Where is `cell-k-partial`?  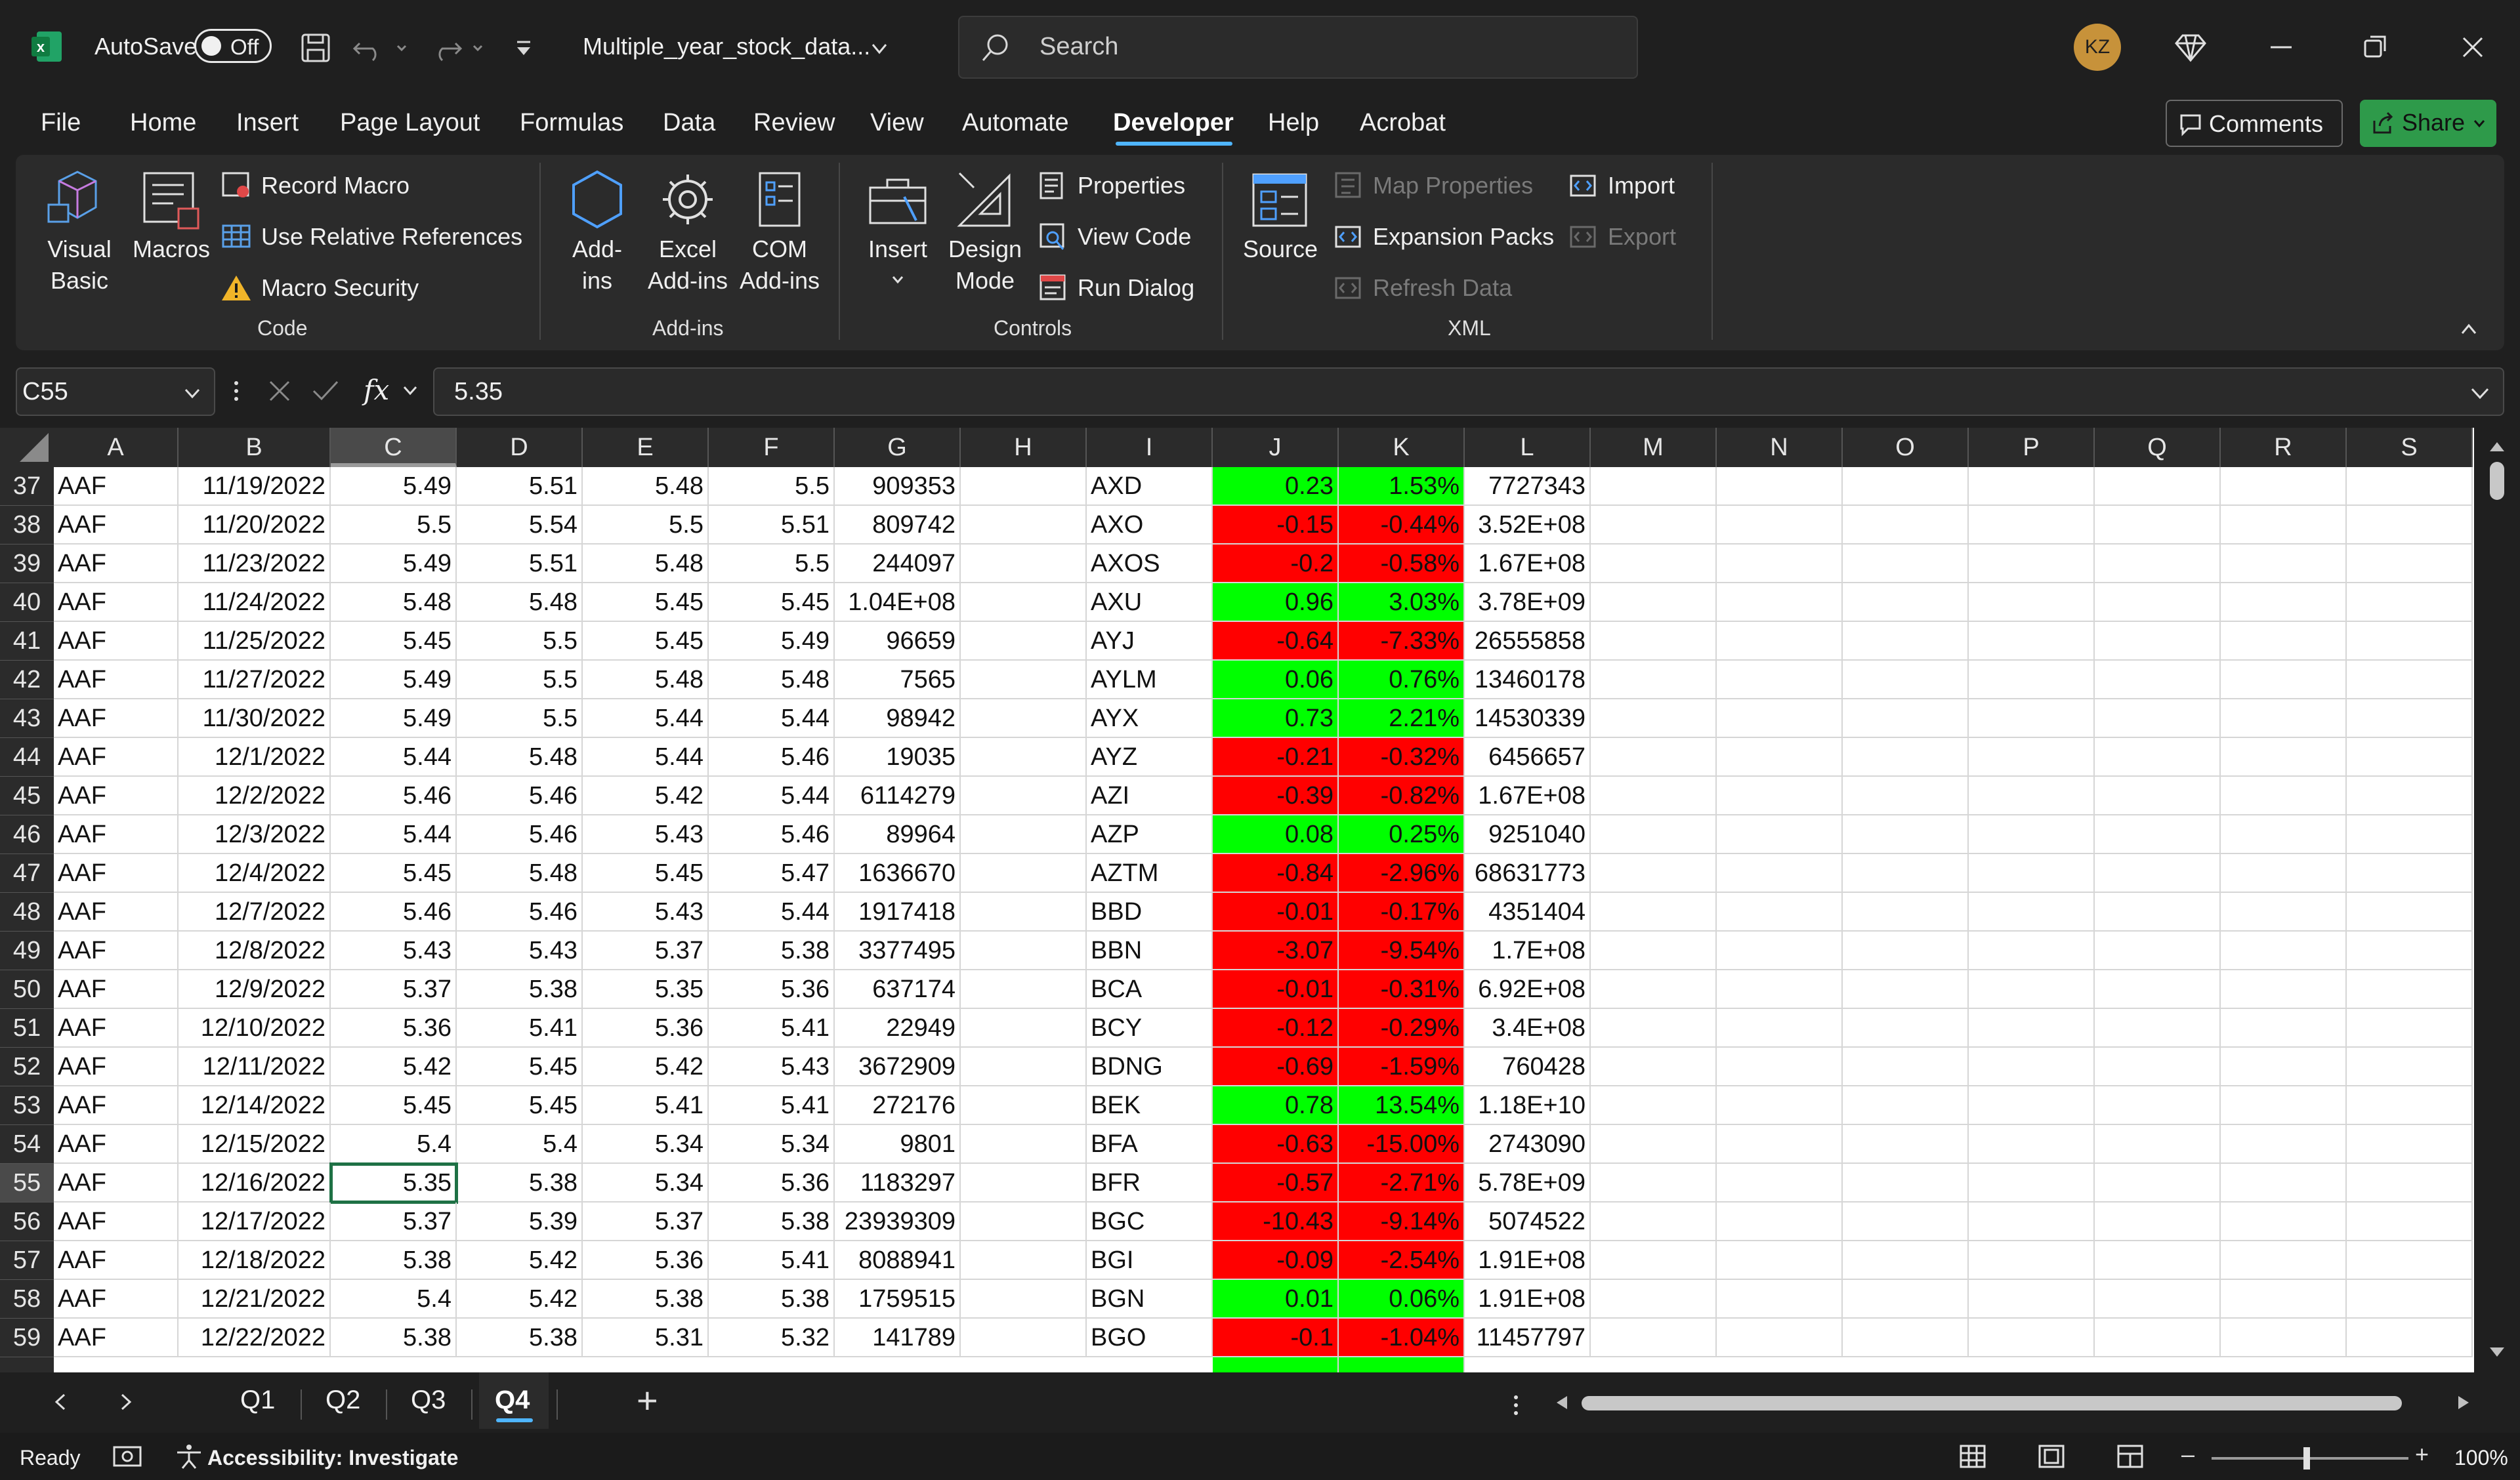 cell-k-partial is located at coordinates (1402, 1364).